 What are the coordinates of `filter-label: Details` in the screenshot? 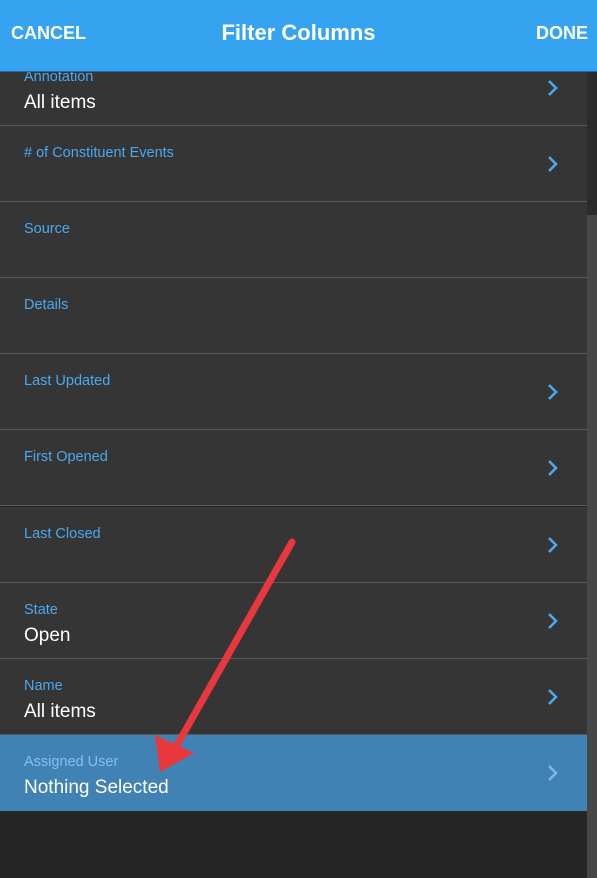 It's located at (46, 305).